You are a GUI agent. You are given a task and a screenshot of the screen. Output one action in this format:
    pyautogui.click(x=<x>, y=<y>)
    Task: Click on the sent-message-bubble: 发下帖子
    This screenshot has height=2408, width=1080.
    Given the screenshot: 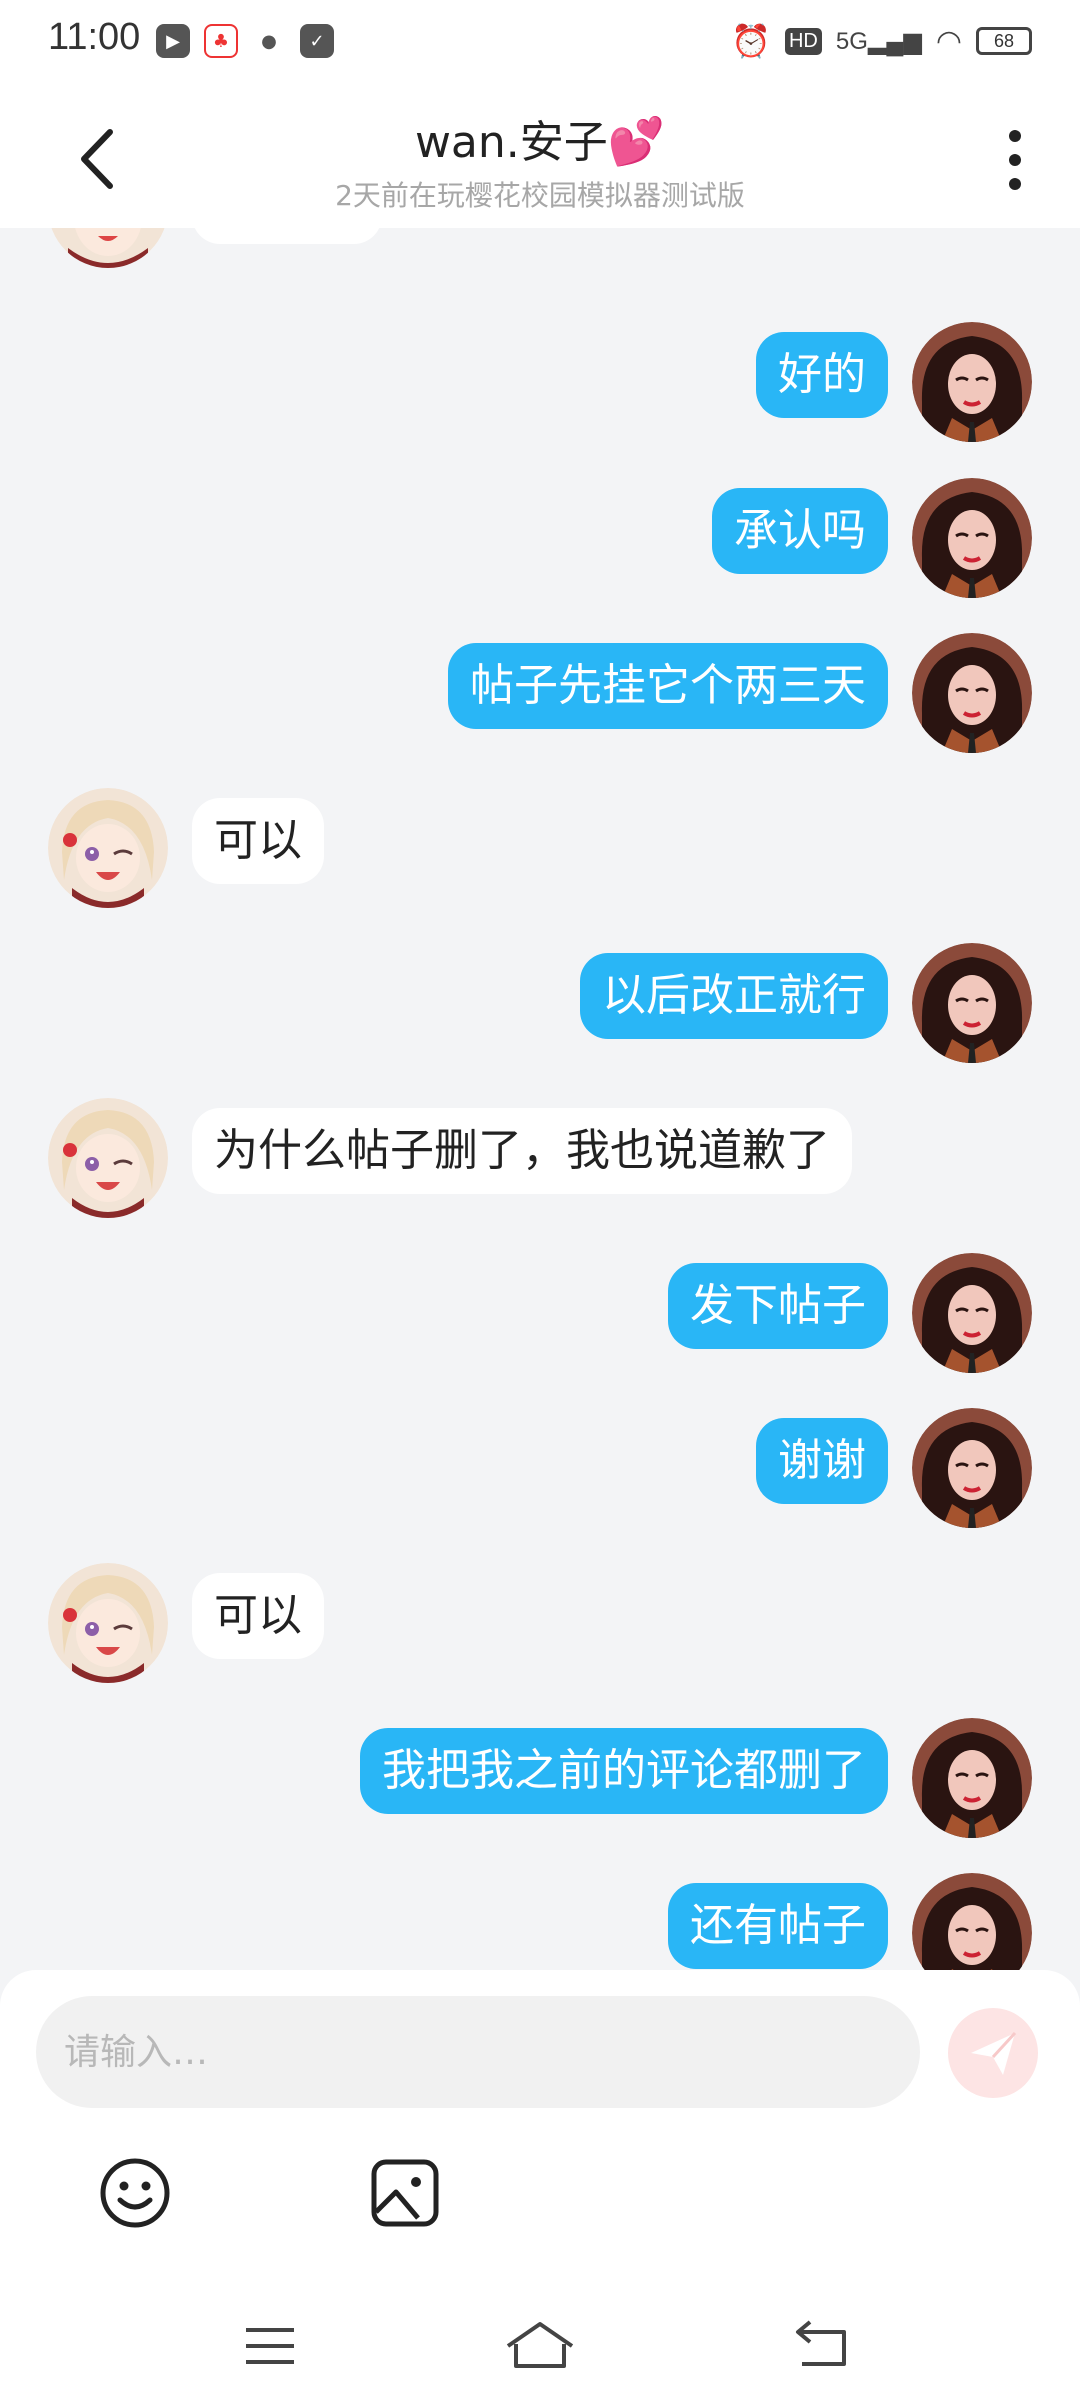 What is the action you would take?
    pyautogui.click(x=778, y=1306)
    